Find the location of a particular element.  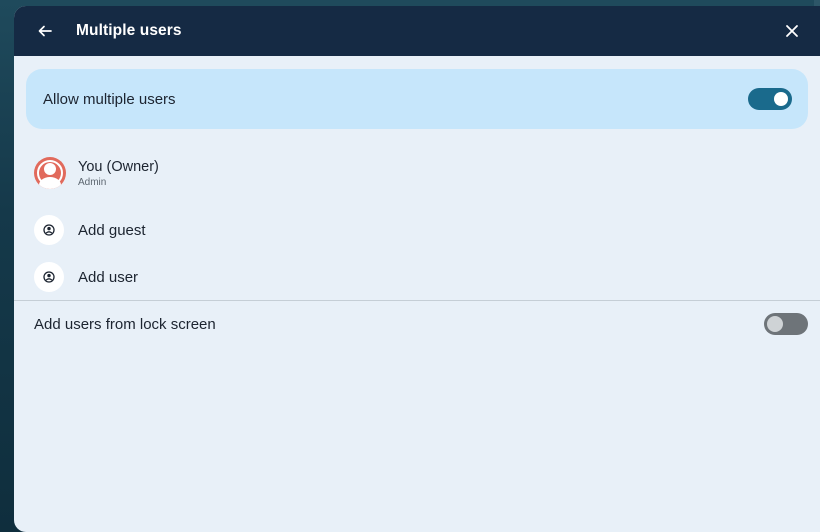

add-from-lock-screen-toggle is located at coordinates (786, 324).